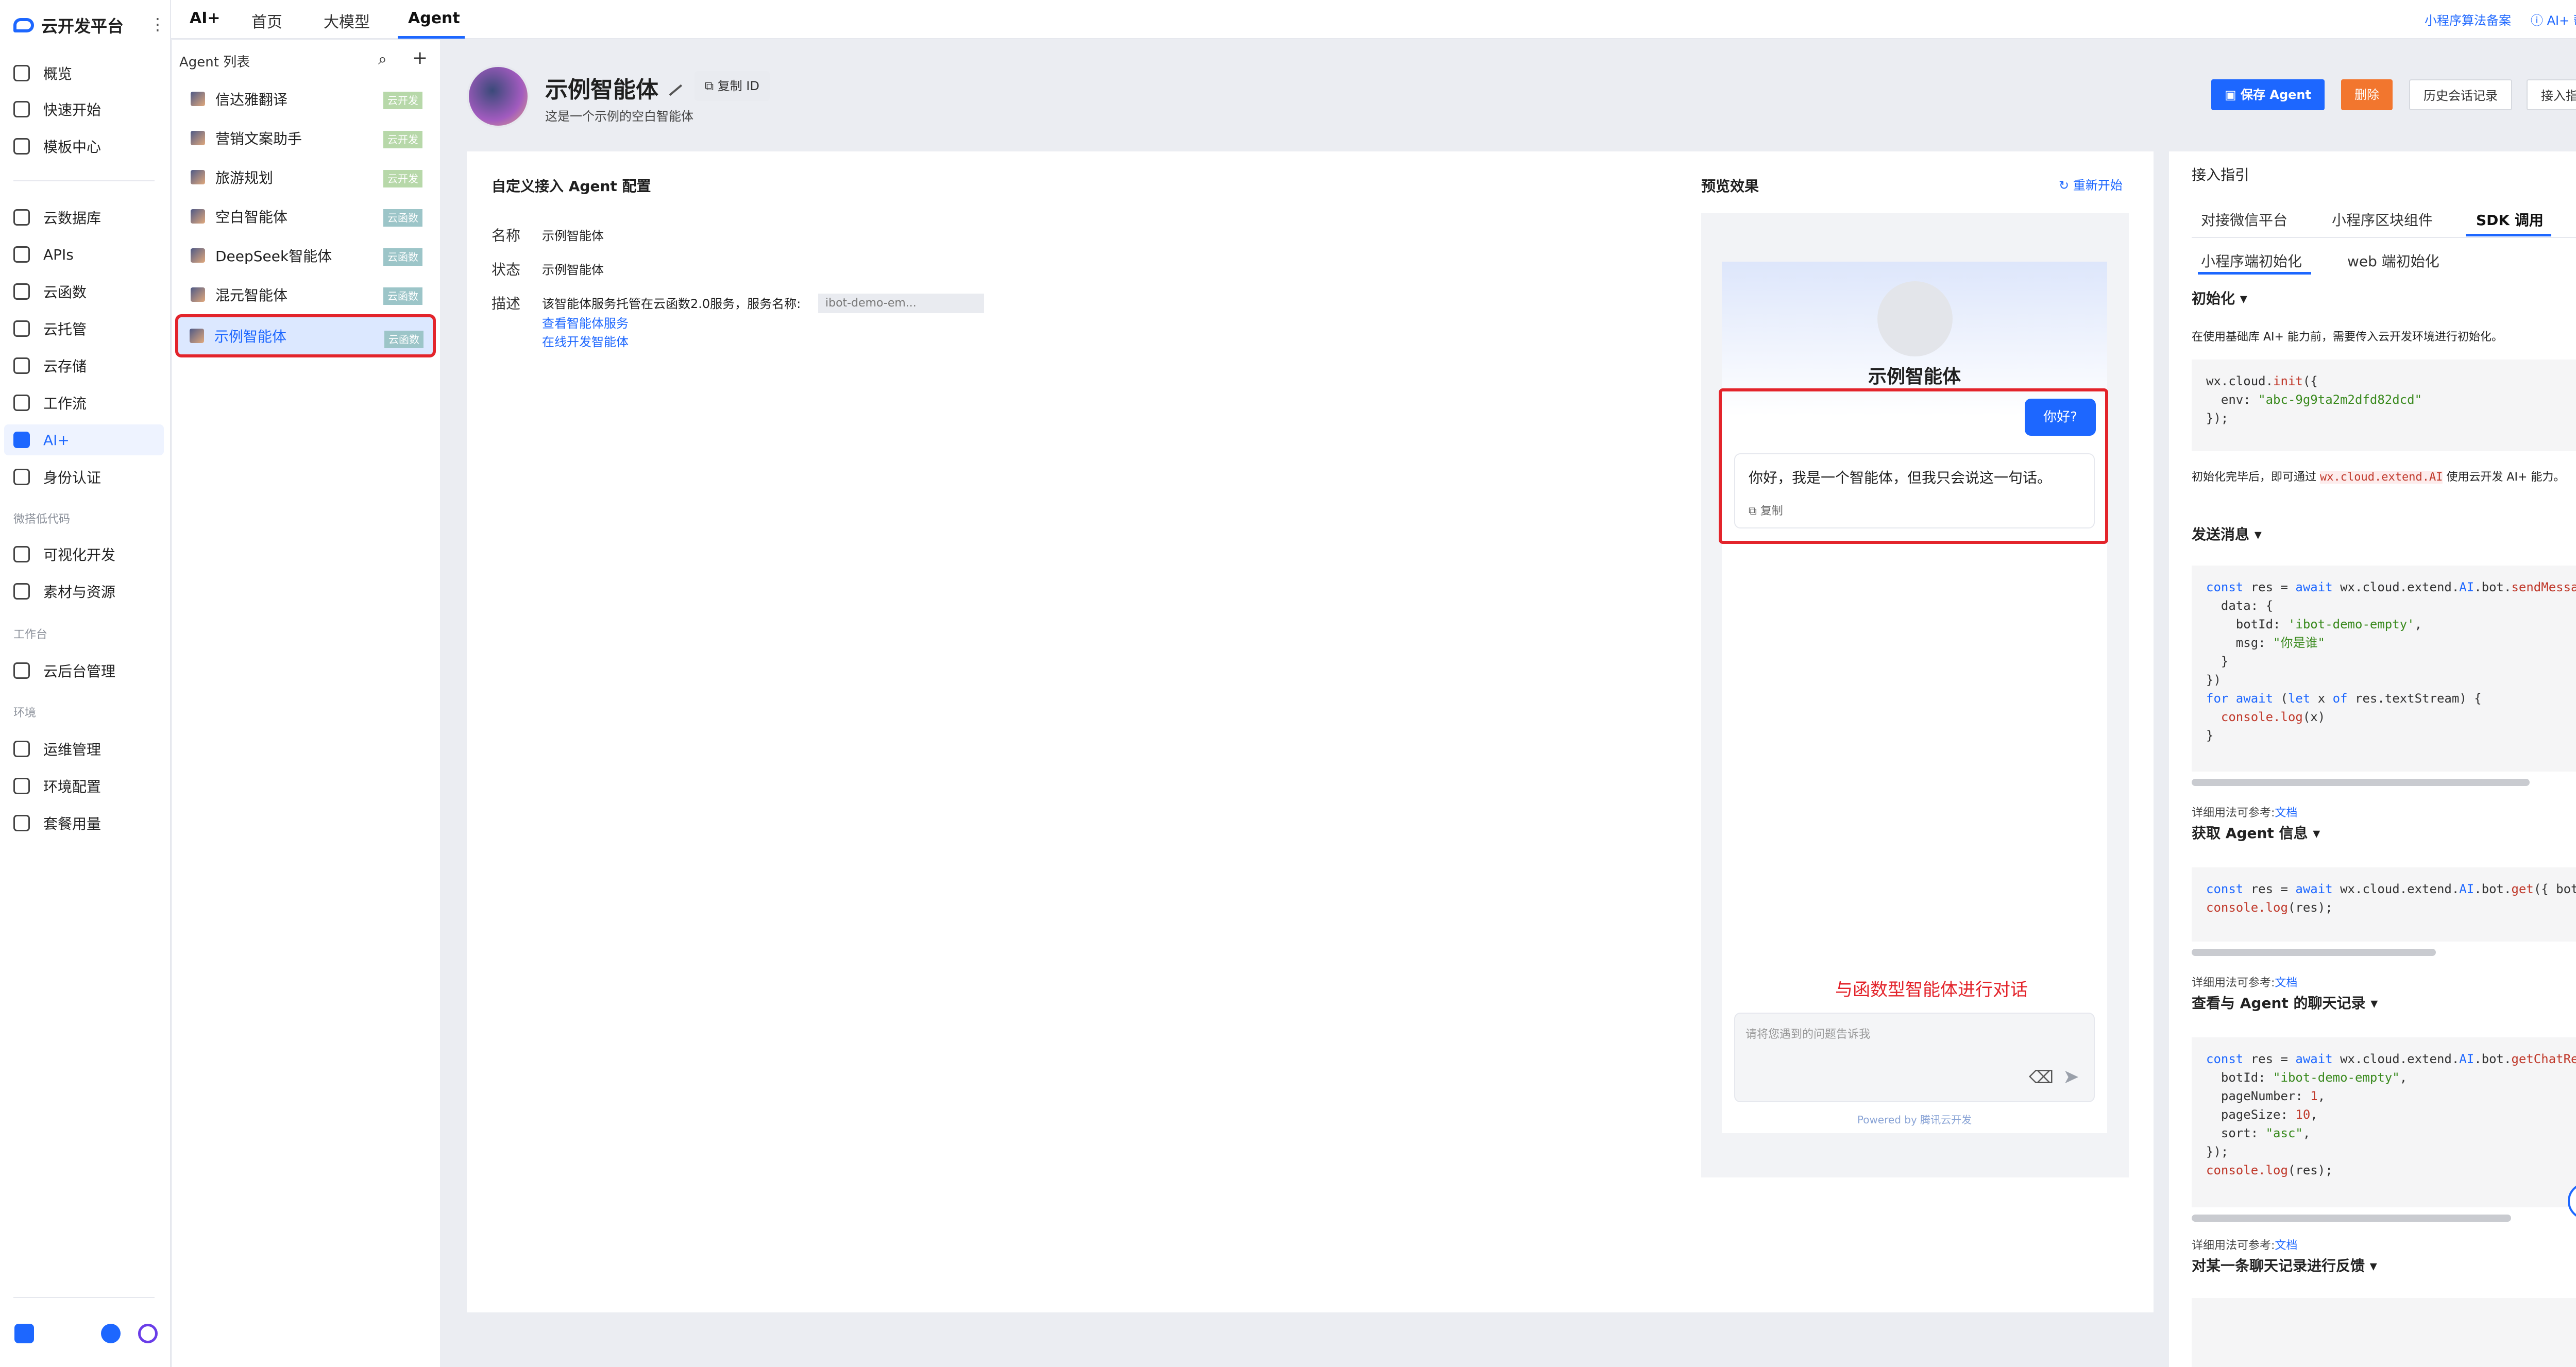 The height and width of the screenshot is (1367, 2576). Describe the element at coordinates (21, 147) in the screenshot. I see `template-icon` at that location.